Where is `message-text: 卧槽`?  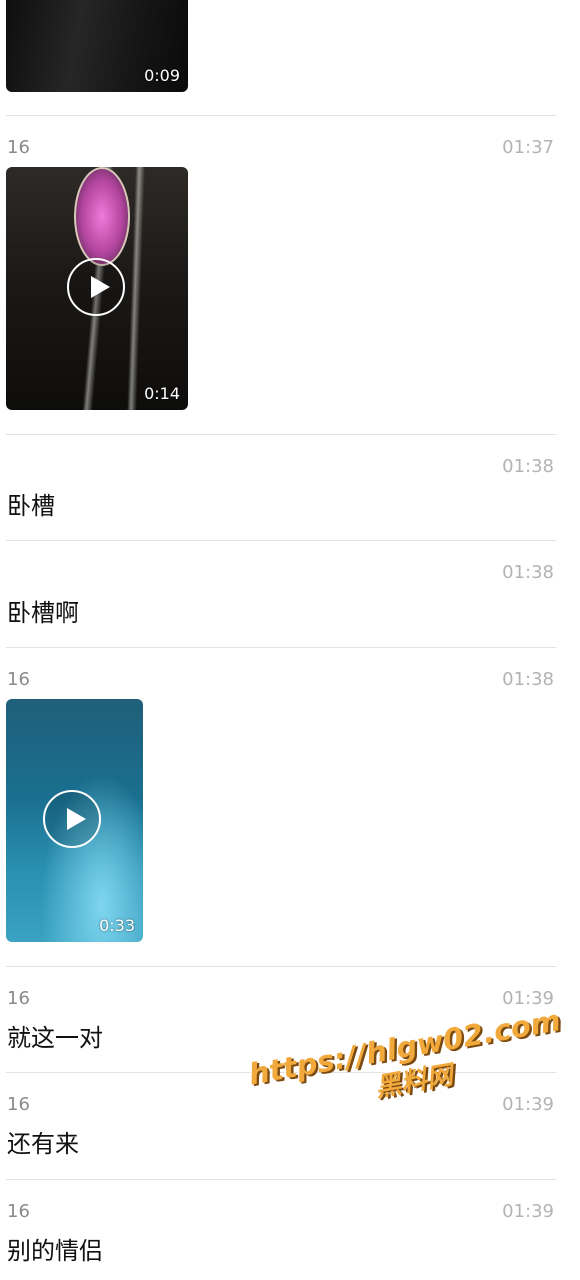
message-text: 卧槽 is located at coordinates (31, 506).